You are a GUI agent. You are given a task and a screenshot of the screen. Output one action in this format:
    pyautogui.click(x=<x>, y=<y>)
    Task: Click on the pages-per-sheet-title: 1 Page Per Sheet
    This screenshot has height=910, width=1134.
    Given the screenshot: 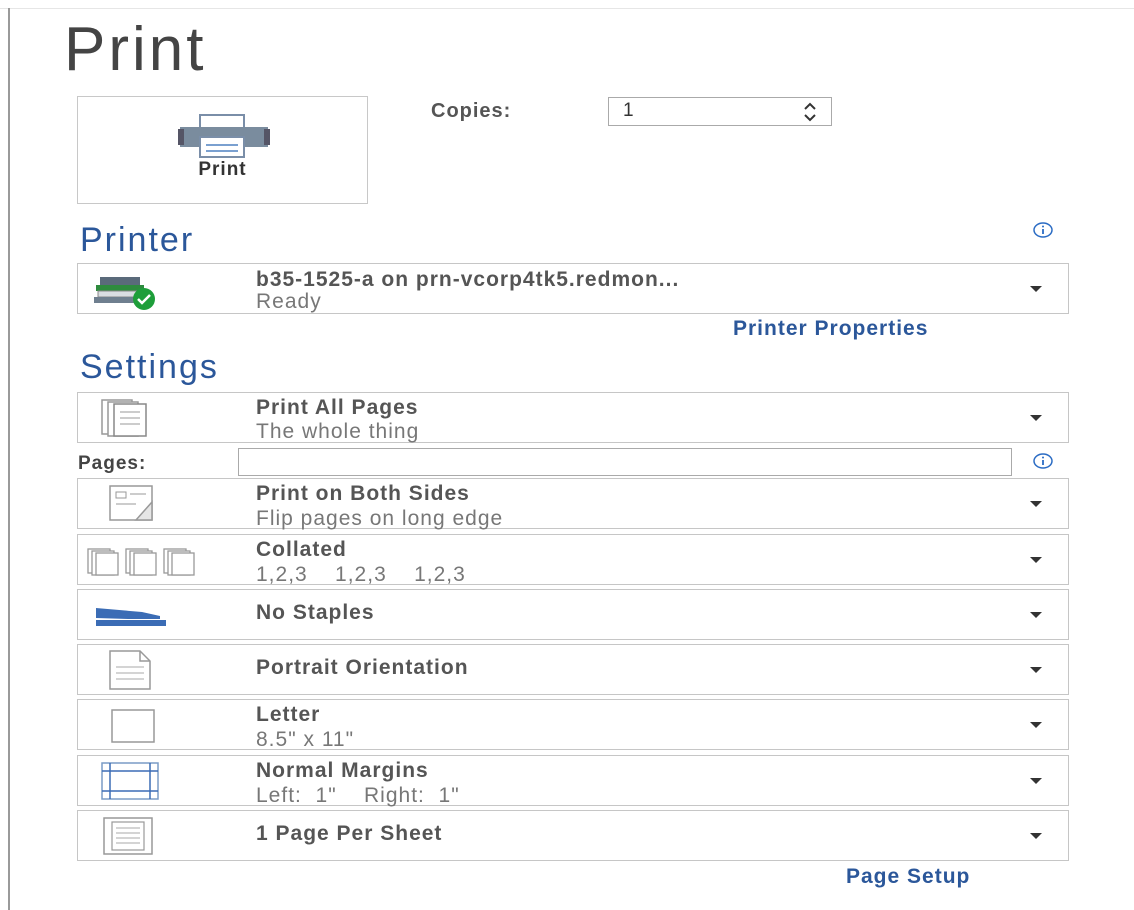 What is the action you would take?
    pyautogui.click(x=349, y=833)
    